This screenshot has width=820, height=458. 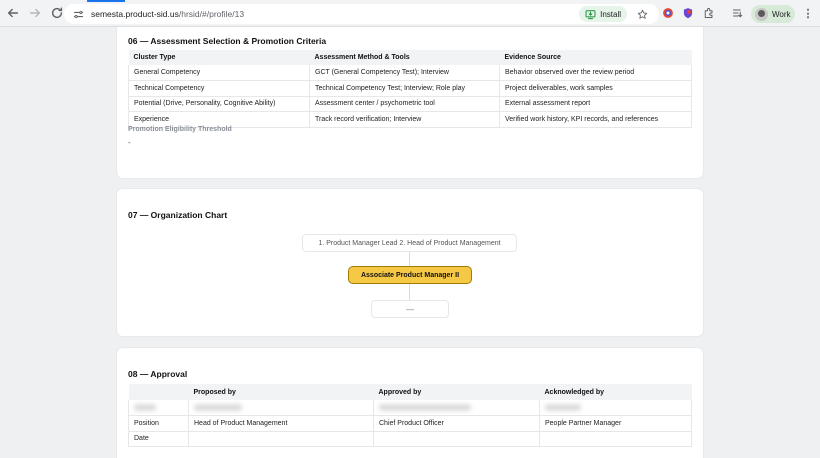 I want to click on arrow-right-icon, so click(x=35, y=13).